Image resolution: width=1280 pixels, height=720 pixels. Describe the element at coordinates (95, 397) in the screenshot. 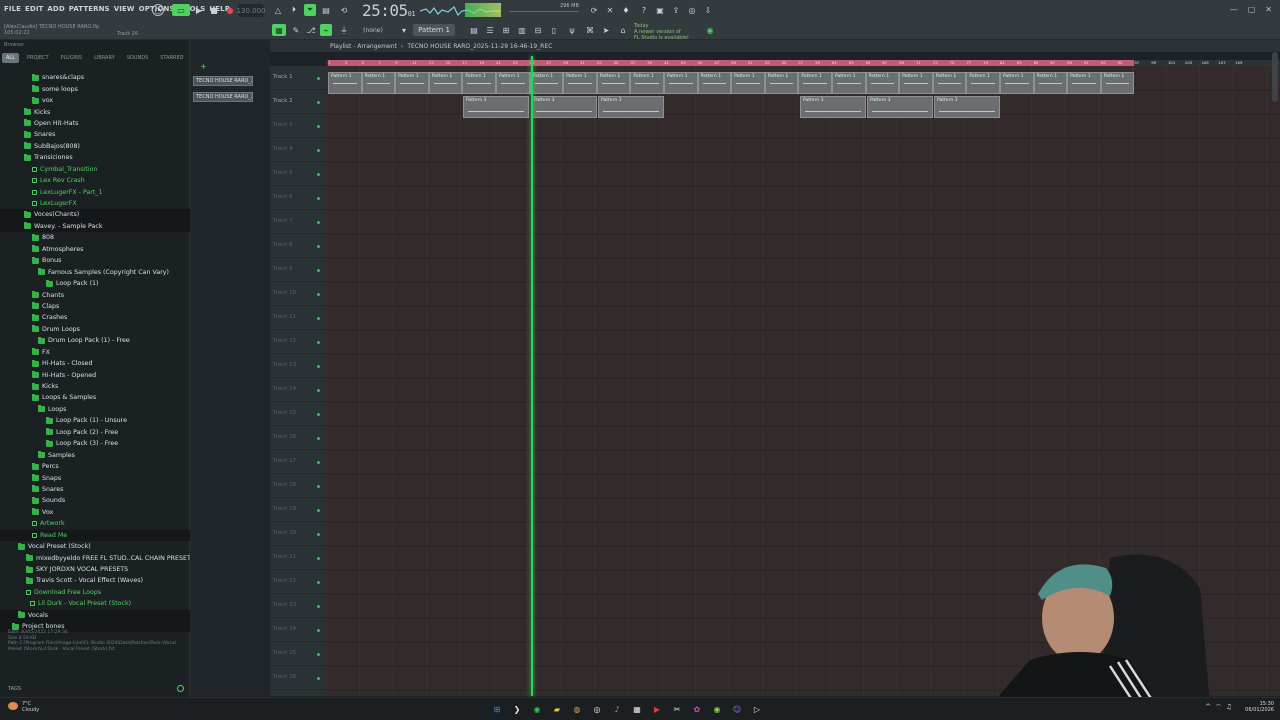

I see `browser-folder: Loops & Samples` at that location.